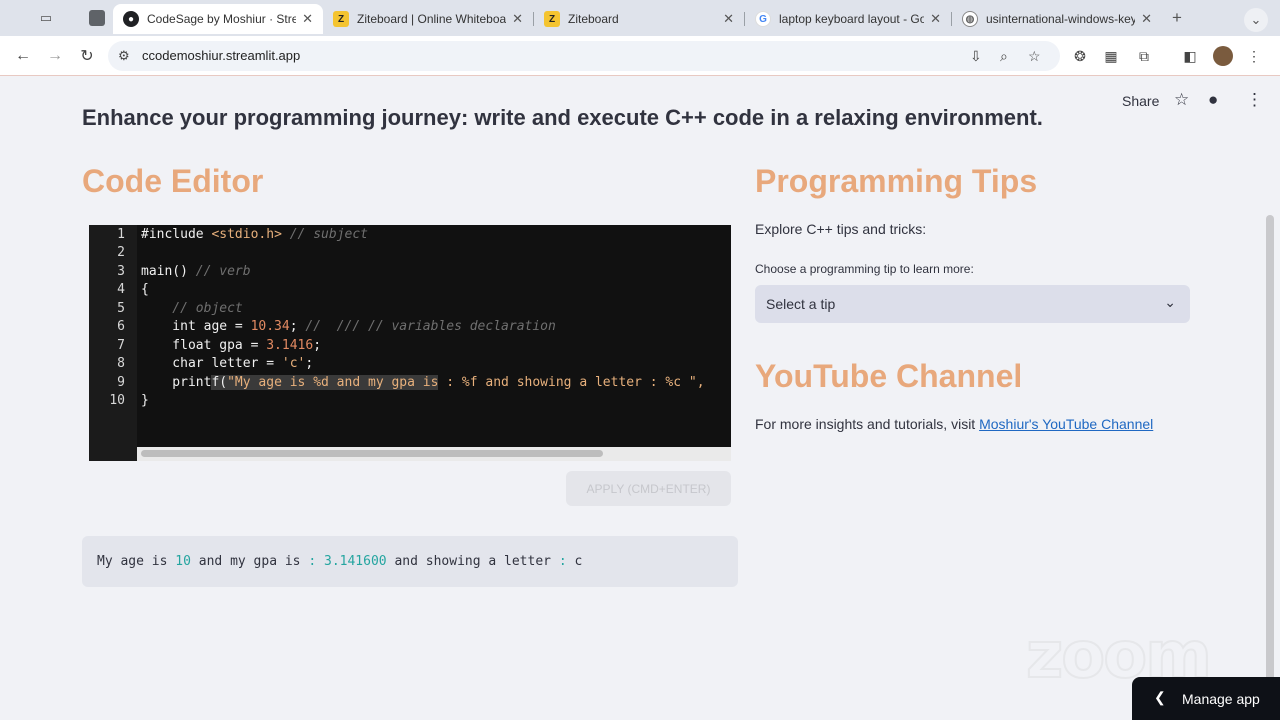  I want to click on editor-horizontal-scrollbar, so click(434, 454).